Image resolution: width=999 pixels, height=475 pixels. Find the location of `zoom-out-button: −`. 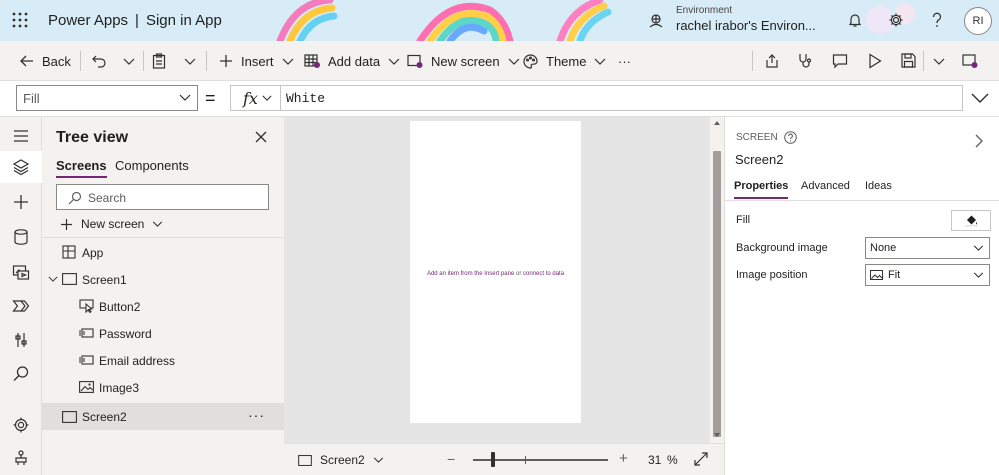

zoom-out-button: − is located at coordinates (451, 459).